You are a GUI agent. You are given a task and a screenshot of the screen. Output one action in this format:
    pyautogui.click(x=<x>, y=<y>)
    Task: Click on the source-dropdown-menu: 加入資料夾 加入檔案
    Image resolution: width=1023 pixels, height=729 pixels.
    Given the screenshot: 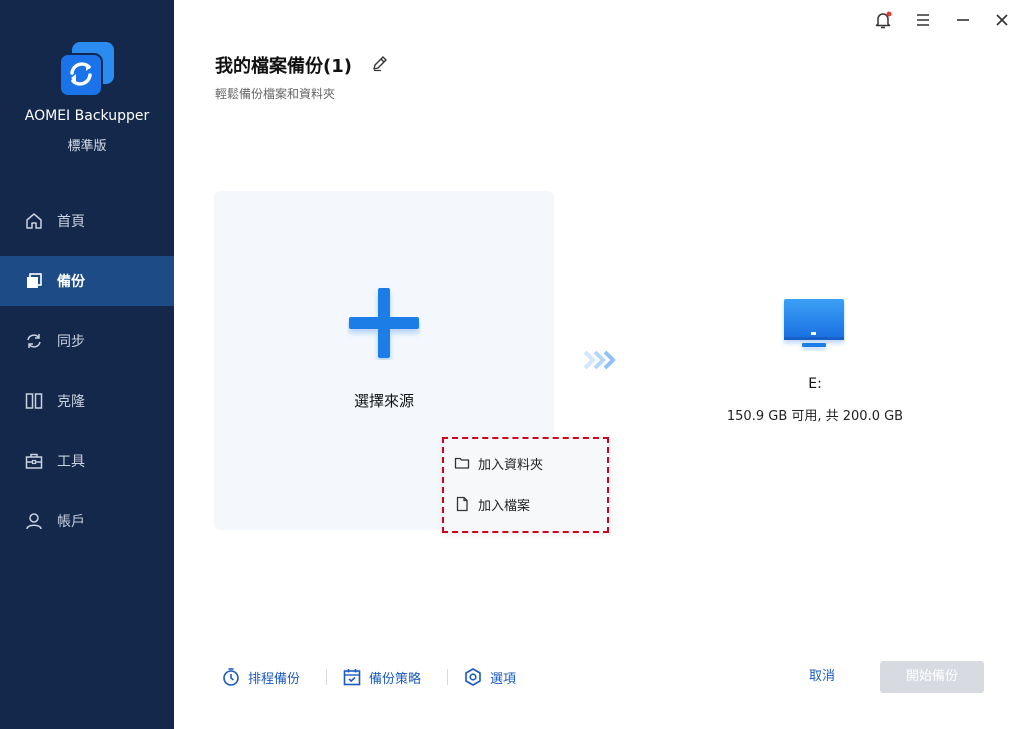 What is the action you would take?
    pyautogui.click(x=525, y=485)
    